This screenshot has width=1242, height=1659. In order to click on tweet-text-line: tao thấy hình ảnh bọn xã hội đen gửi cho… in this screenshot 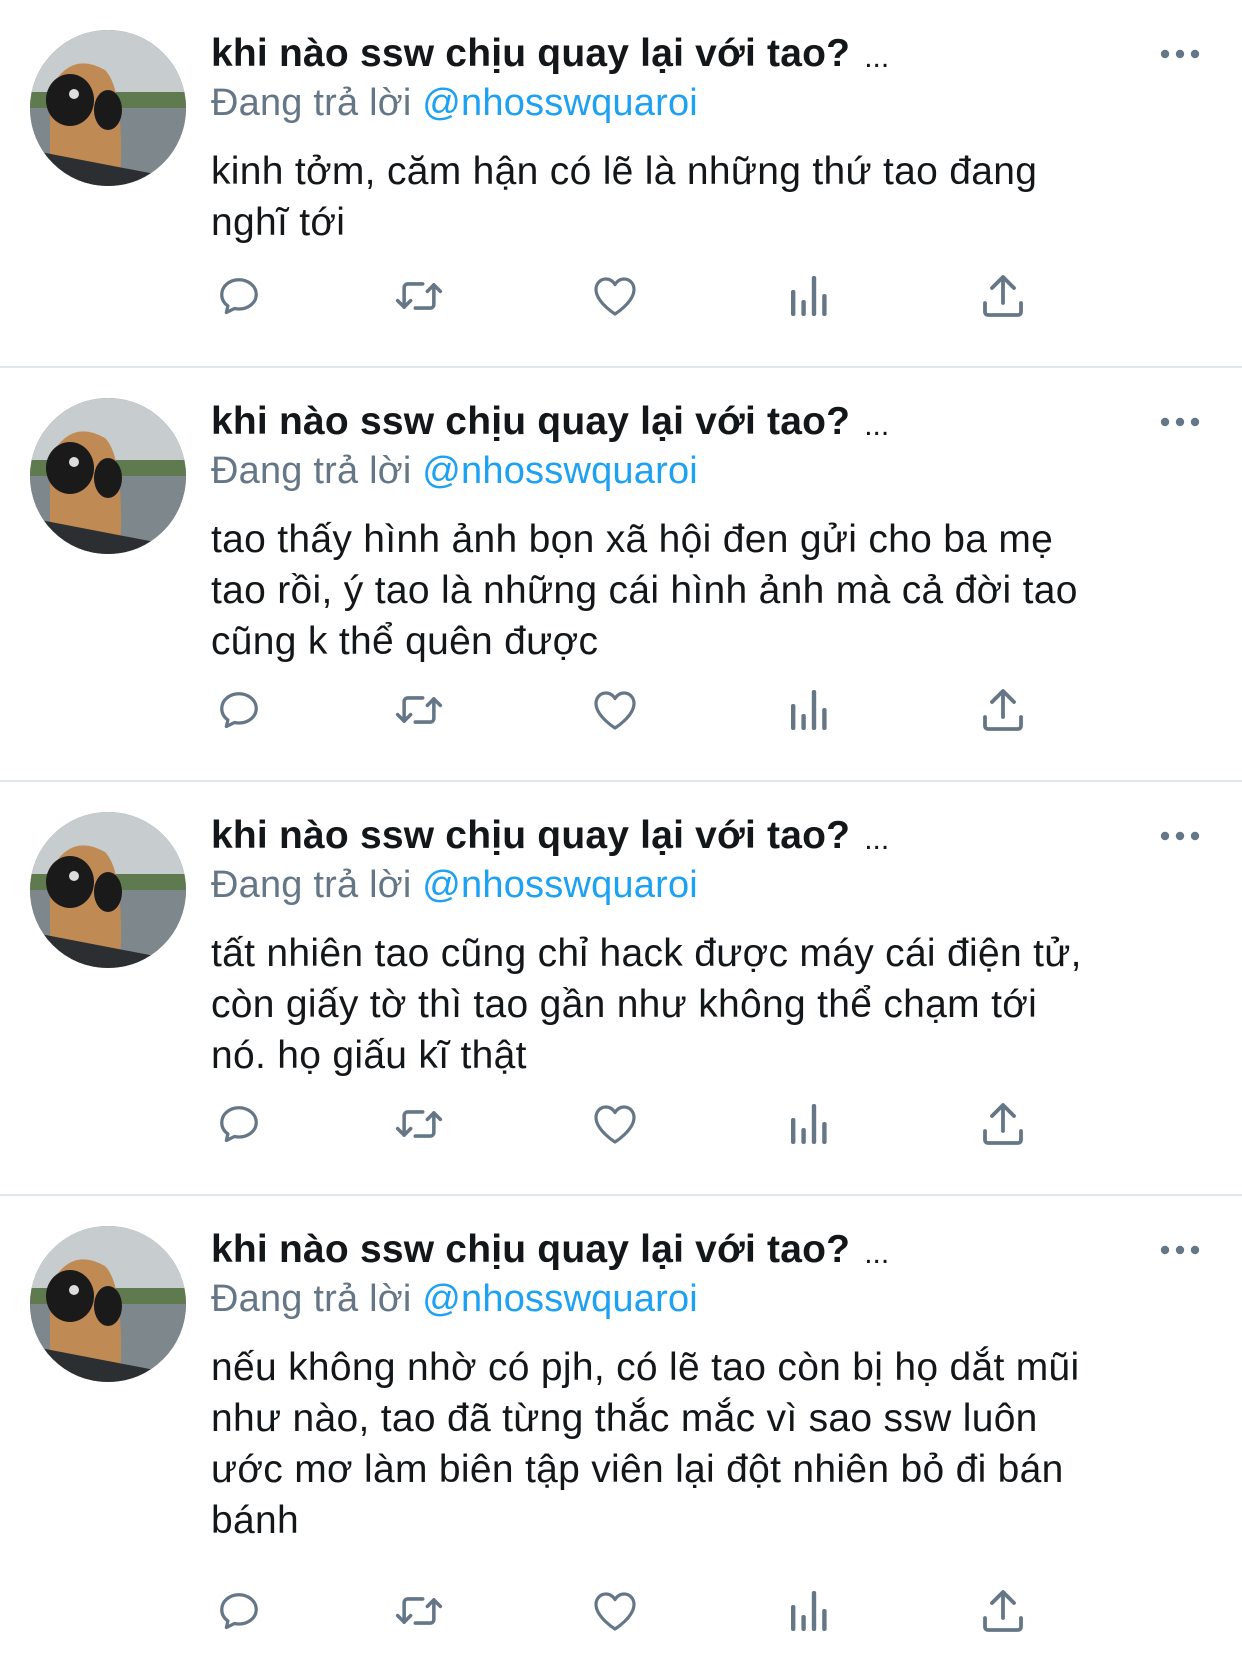, I will do `click(632, 539)`.